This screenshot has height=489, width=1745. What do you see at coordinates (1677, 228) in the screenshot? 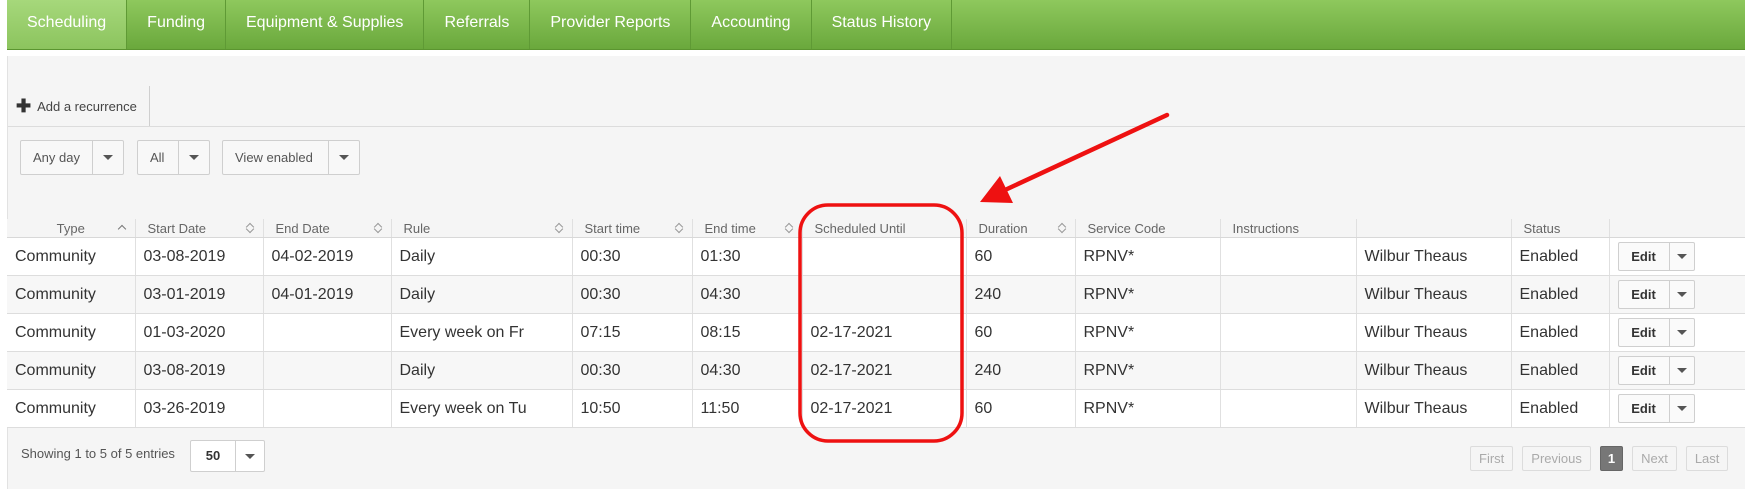
I see `column-header-actions` at bounding box center [1677, 228].